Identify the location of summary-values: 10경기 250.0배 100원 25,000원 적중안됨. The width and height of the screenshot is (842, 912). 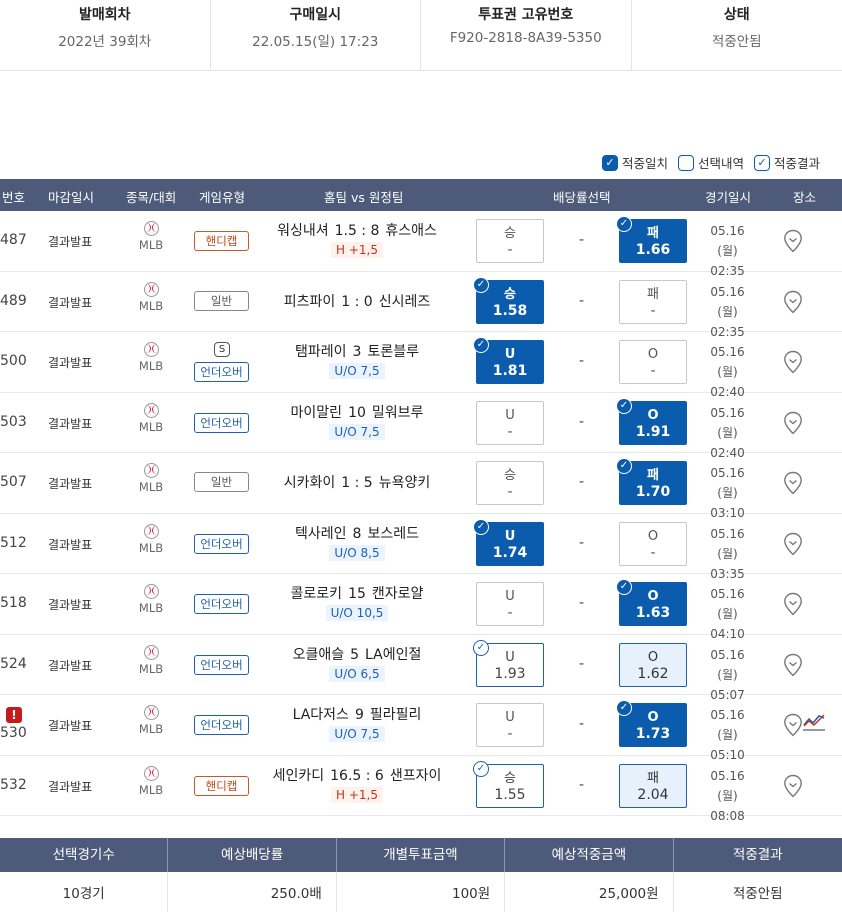
(421, 892).